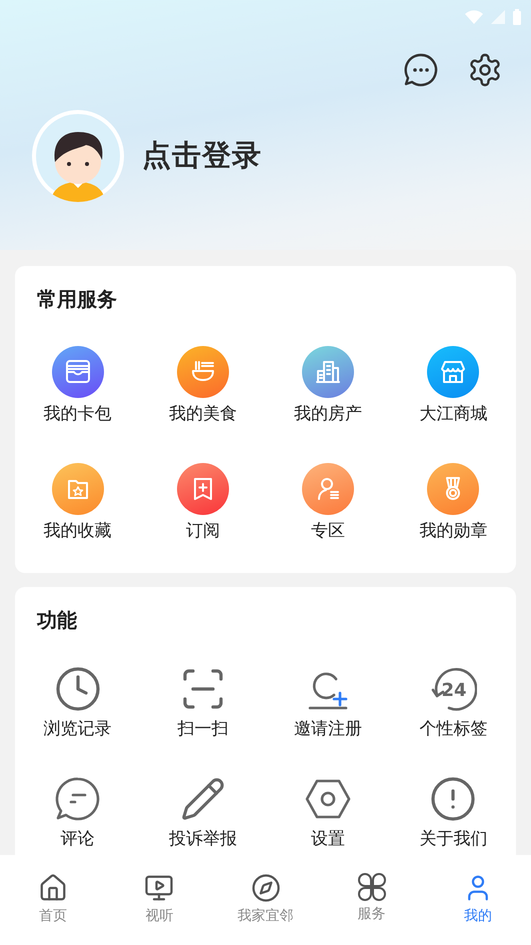 This screenshot has width=531, height=945. What do you see at coordinates (328, 414) in the screenshot?
I see `service-label: 我的房产` at bounding box center [328, 414].